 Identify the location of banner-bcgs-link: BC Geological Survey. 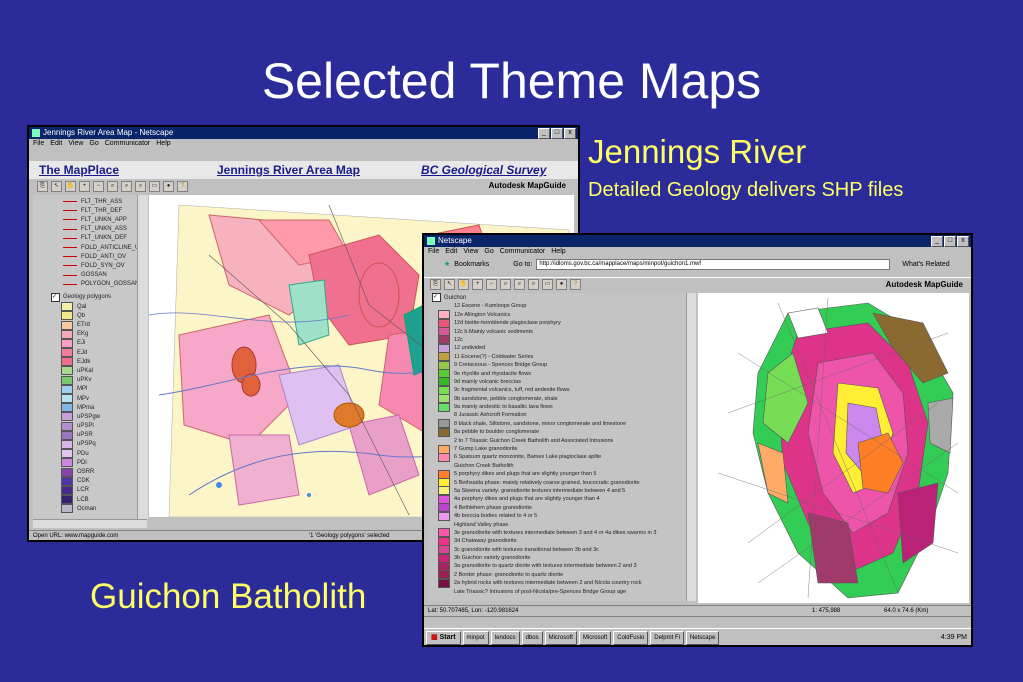
(483, 170).